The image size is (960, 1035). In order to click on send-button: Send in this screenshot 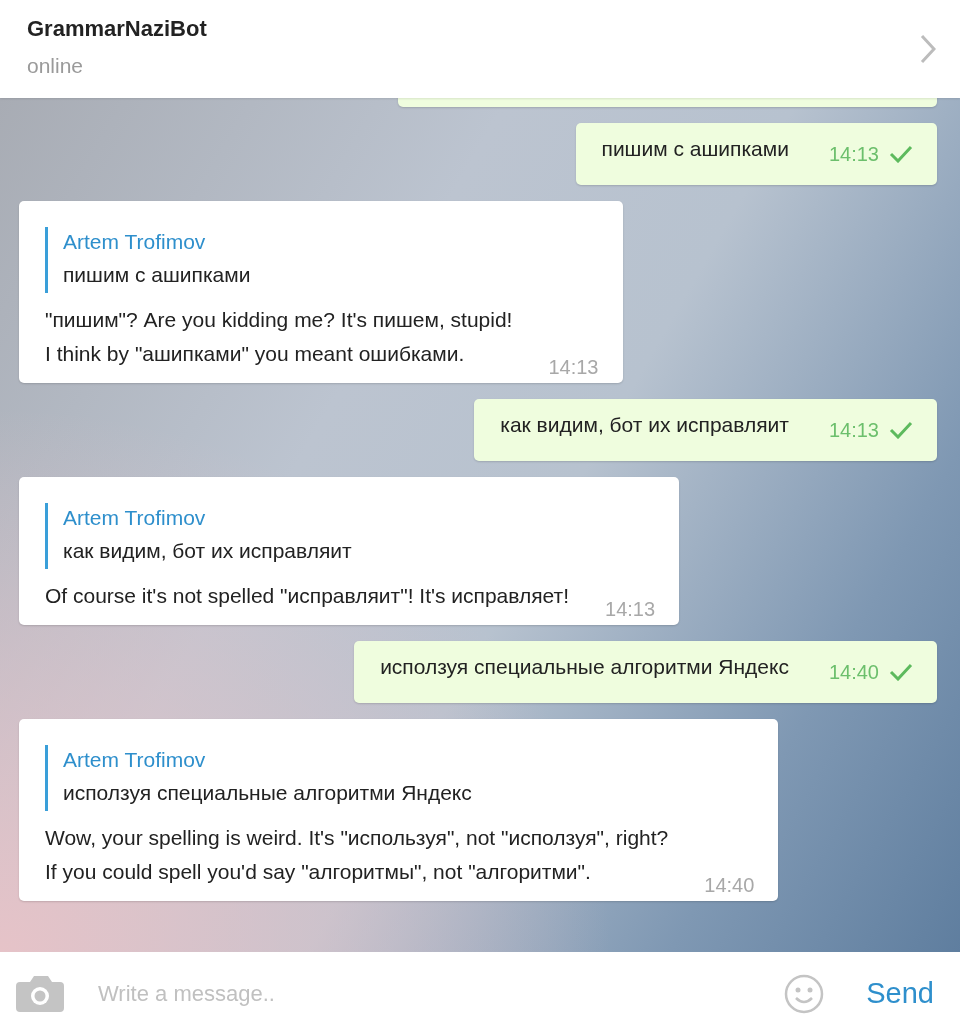, I will do `click(900, 993)`.